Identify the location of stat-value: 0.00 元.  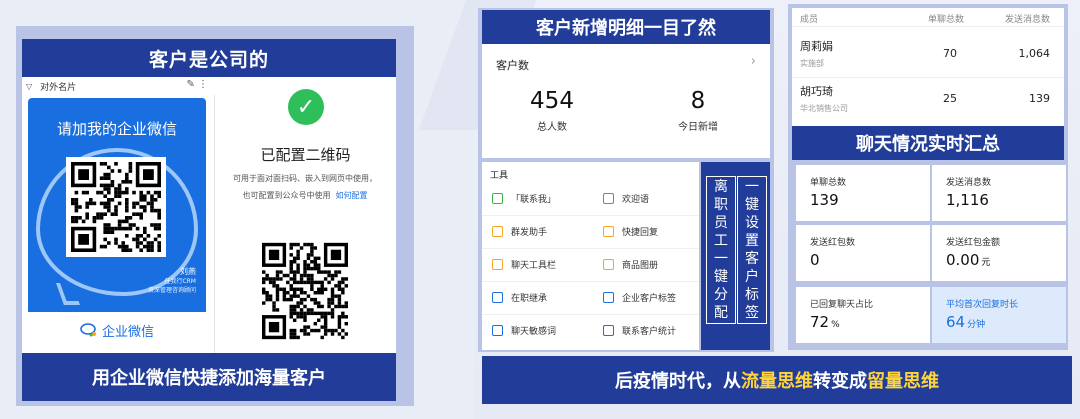
(968, 260).